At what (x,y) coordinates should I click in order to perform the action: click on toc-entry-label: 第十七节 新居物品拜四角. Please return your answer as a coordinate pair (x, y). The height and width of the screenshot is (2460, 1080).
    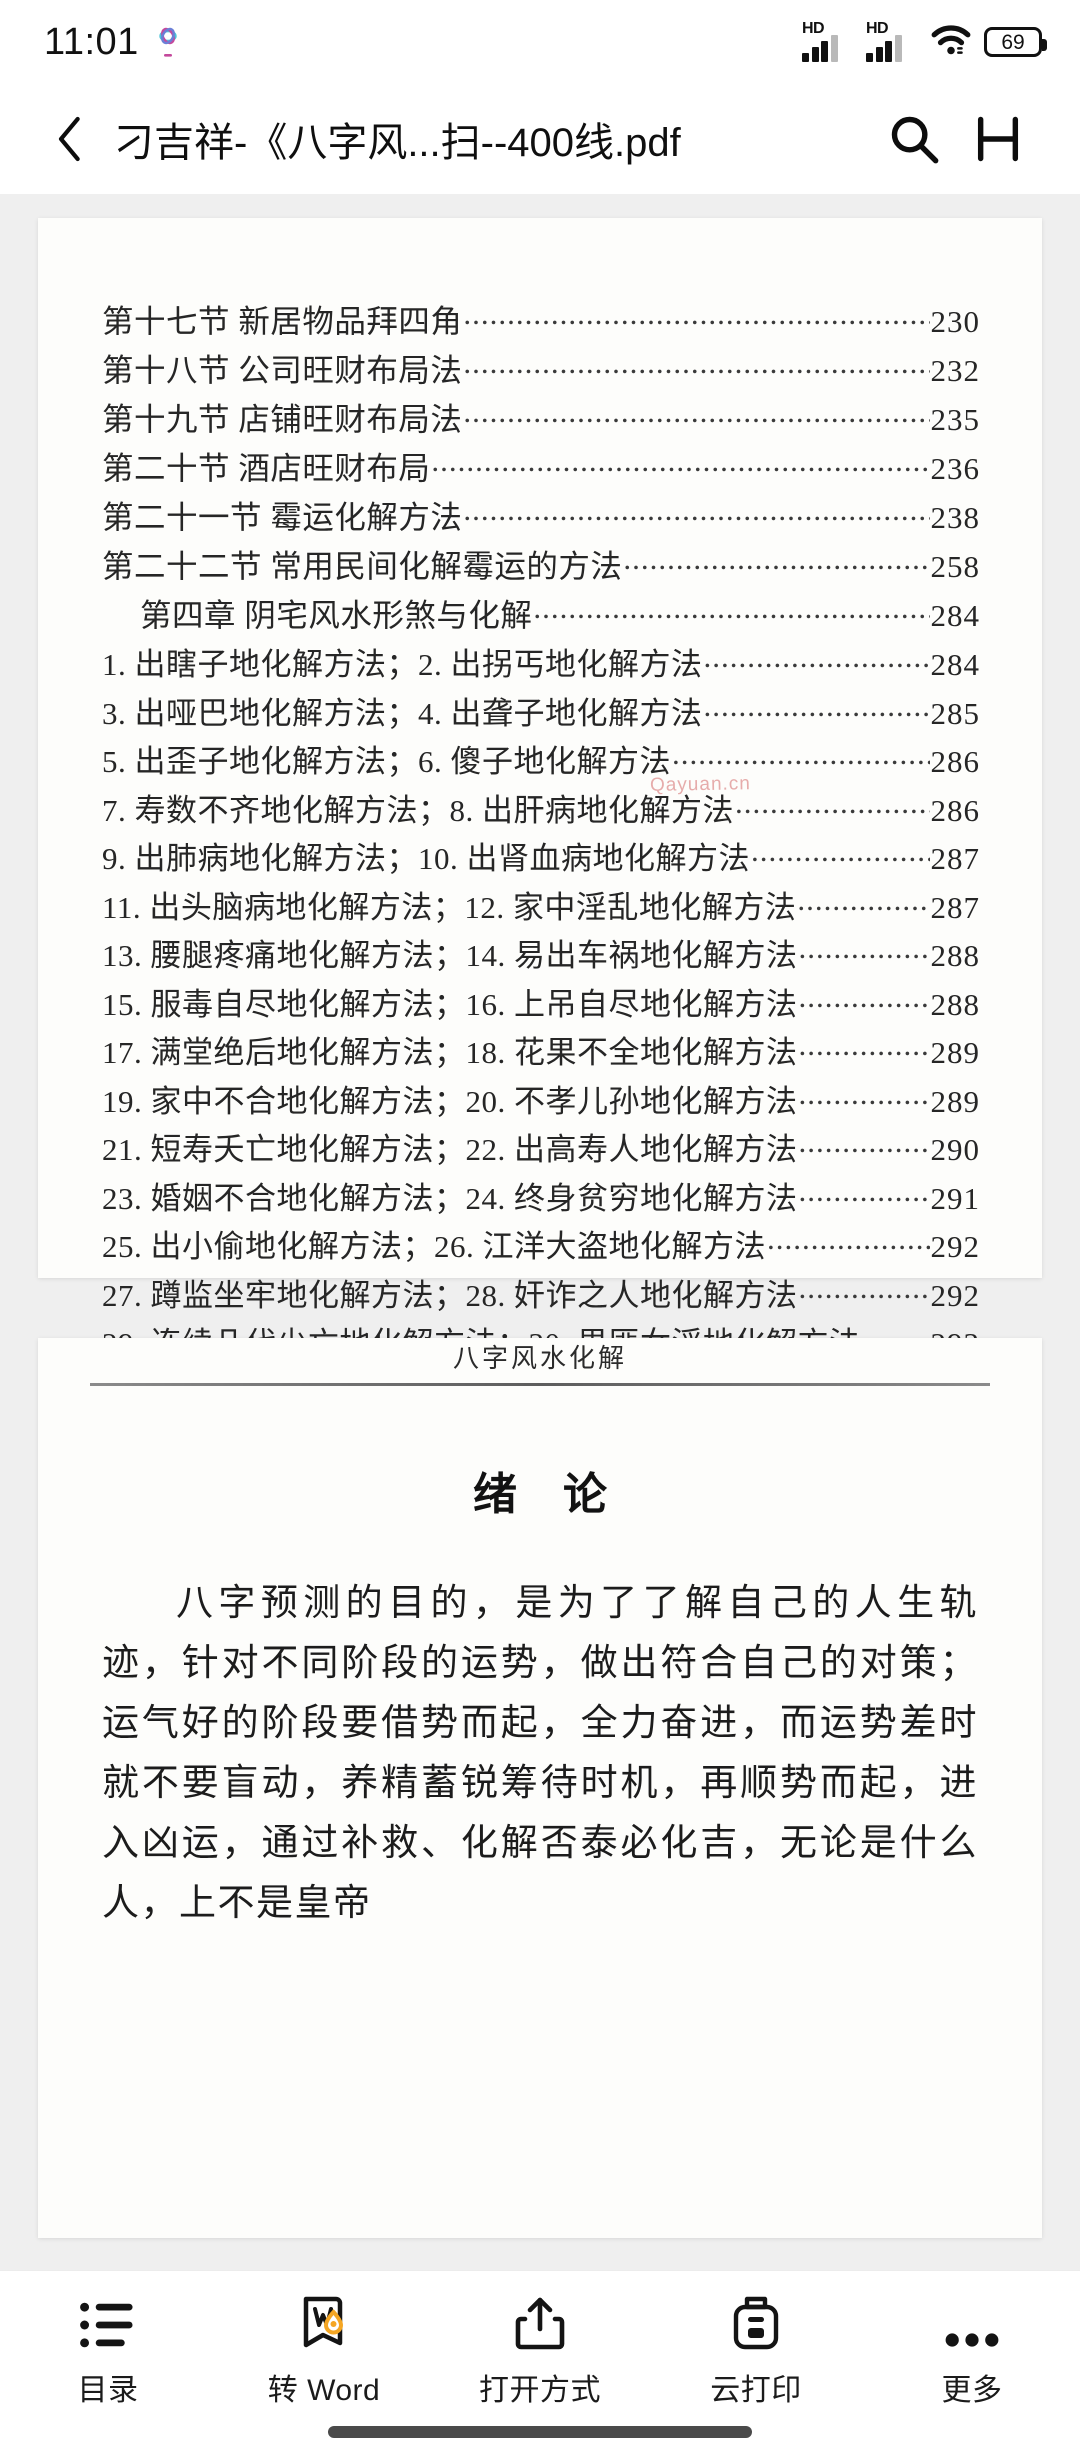
    Looking at the image, I should click on (282, 321).